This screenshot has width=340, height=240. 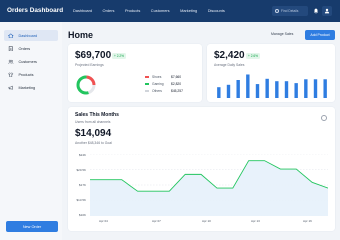 What do you see at coordinates (157, 77) in the screenshot?
I see `legend-label: Shoes` at bounding box center [157, 77].